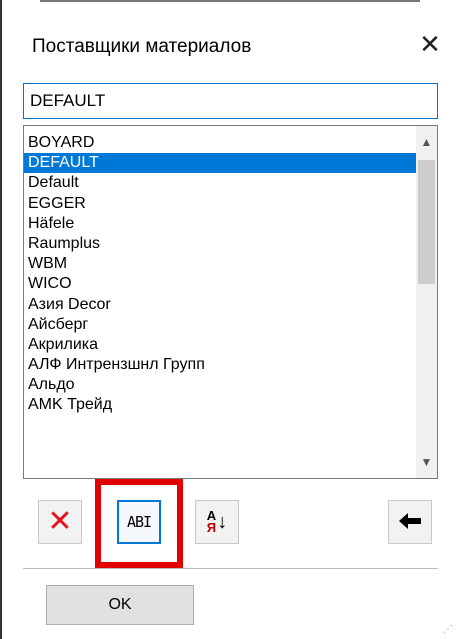 The height and width of the screenshot is (639, 456). I want to click on close-icon: ✕, so click(430, 44).